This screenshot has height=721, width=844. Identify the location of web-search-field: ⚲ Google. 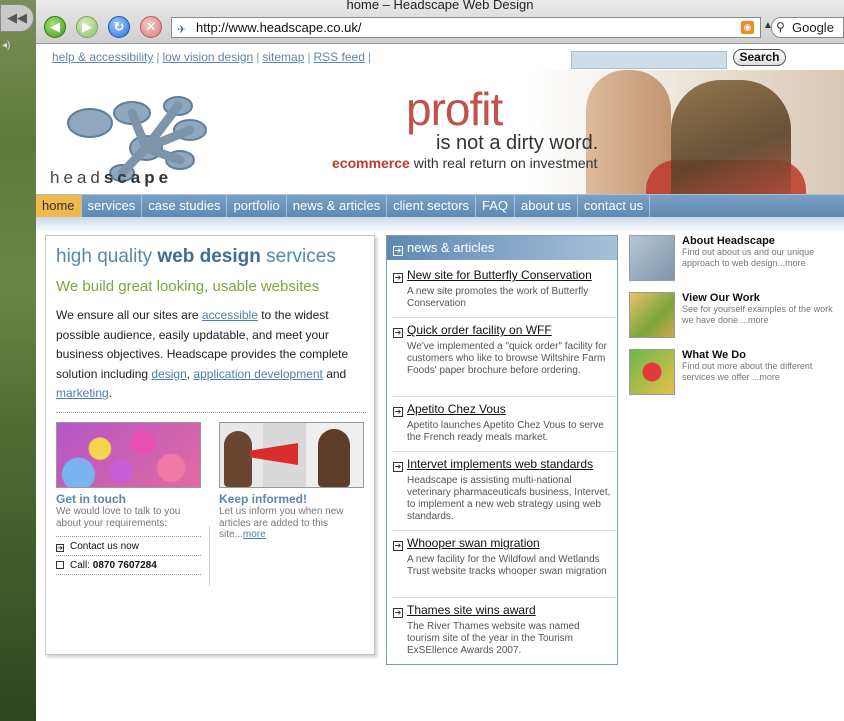
(807, 27).